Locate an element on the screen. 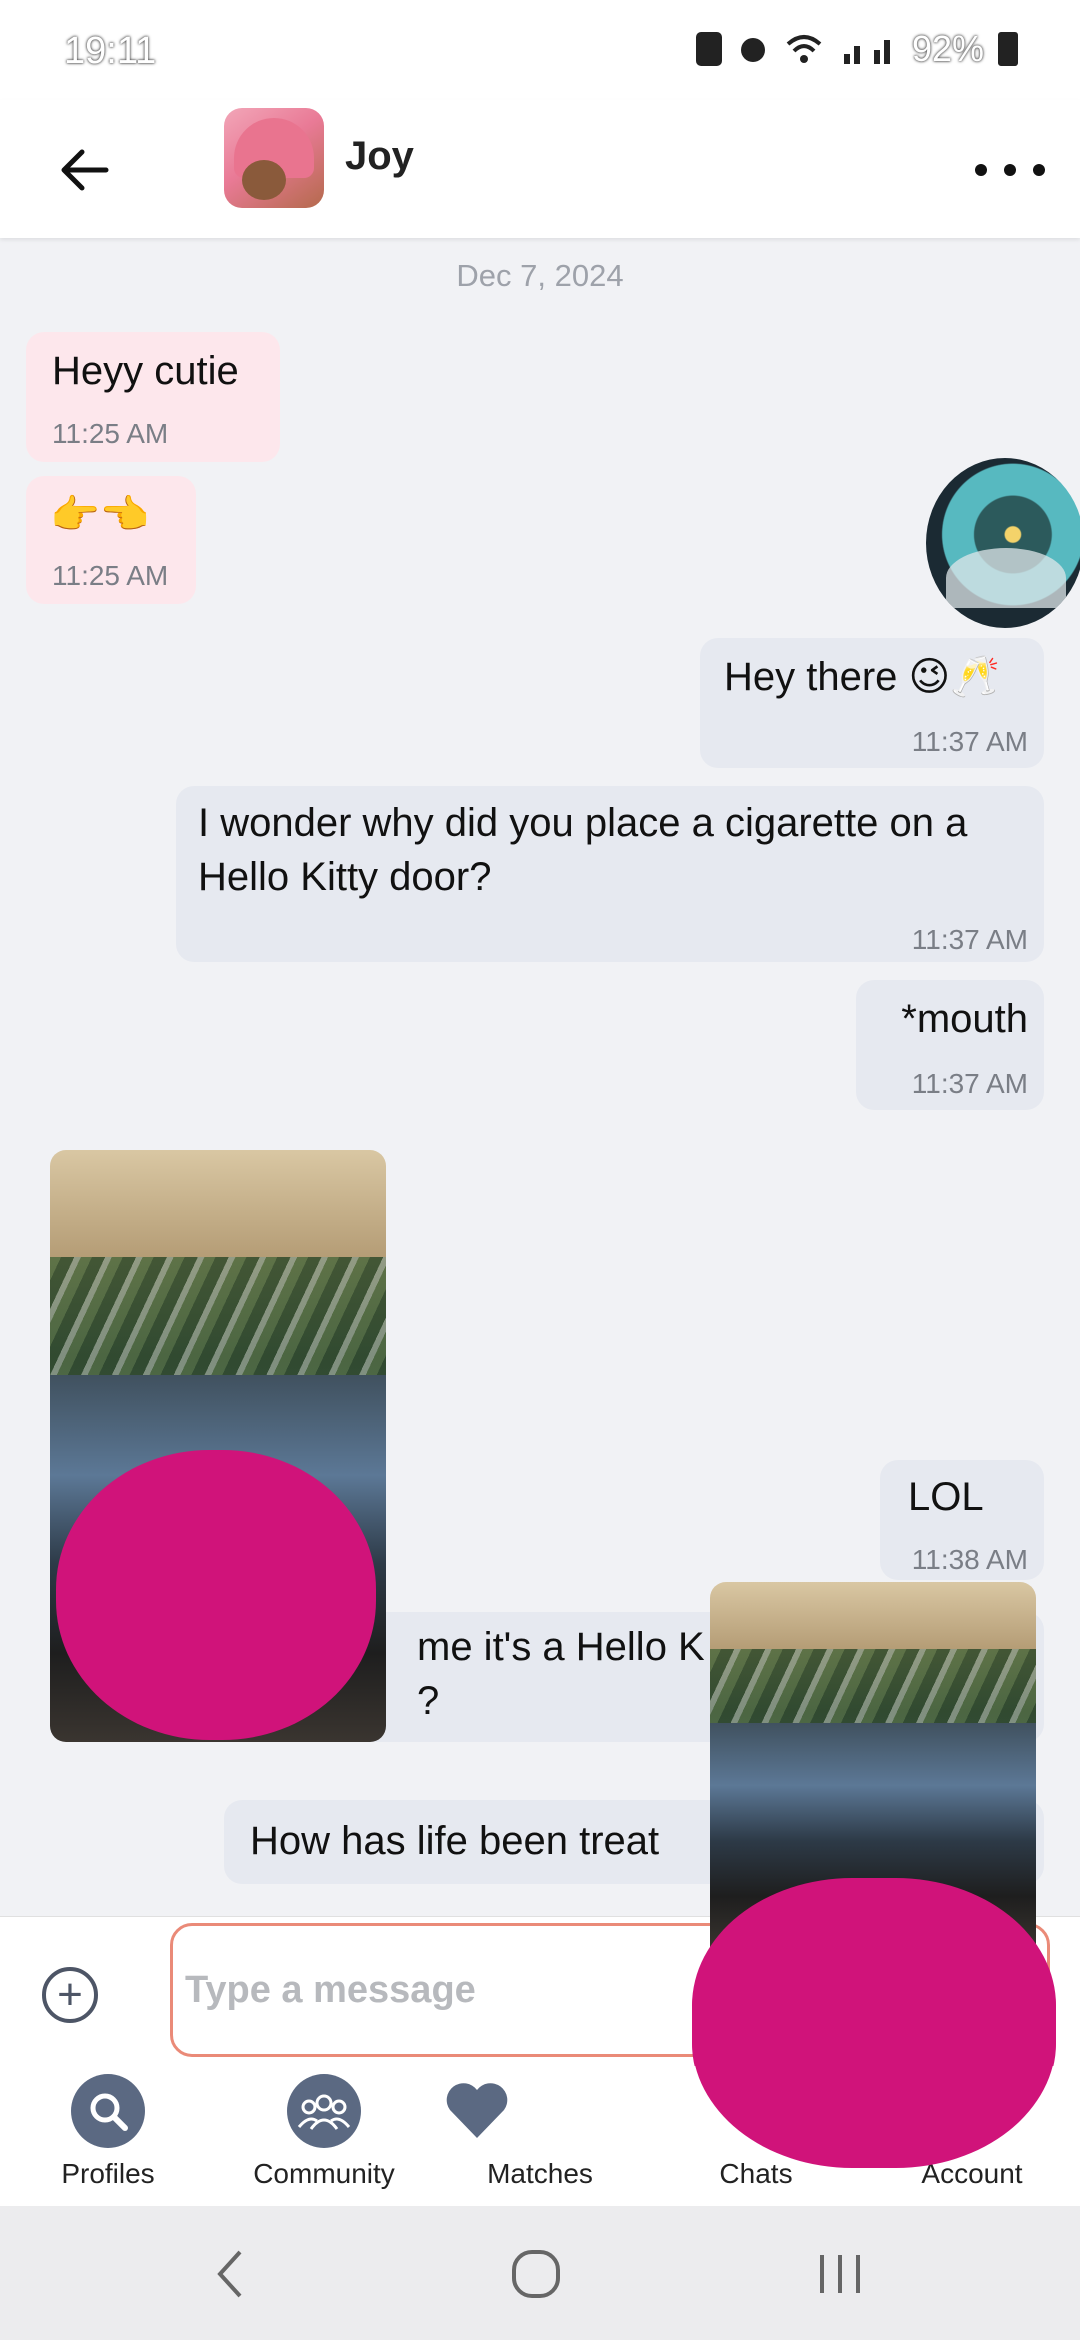  wifi-icon is located at coordinates (804, 49).